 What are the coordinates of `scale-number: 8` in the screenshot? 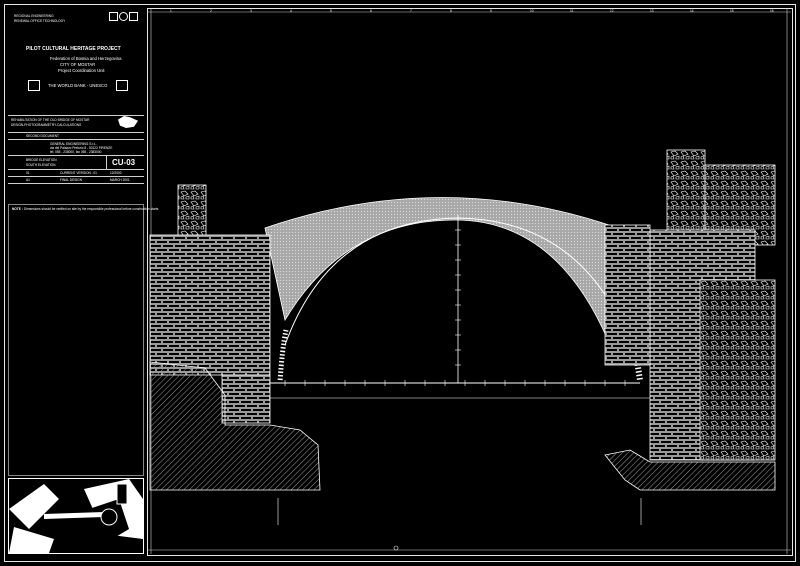 It's located at (451, 11).